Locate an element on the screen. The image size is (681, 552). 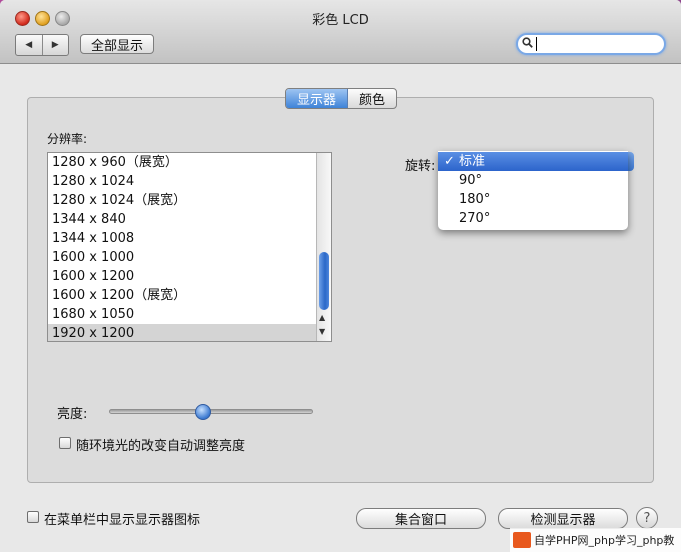
show-all-button: 全部显示 is located at coordinates (117, 44).